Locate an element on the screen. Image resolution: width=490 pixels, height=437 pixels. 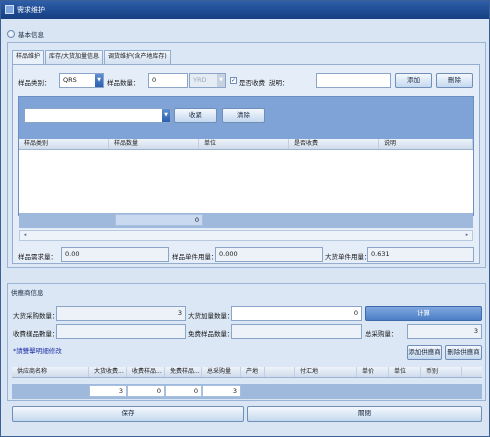
bulk-unit-usage-label: 大货单件用量： is located at coordinates (348, 257).